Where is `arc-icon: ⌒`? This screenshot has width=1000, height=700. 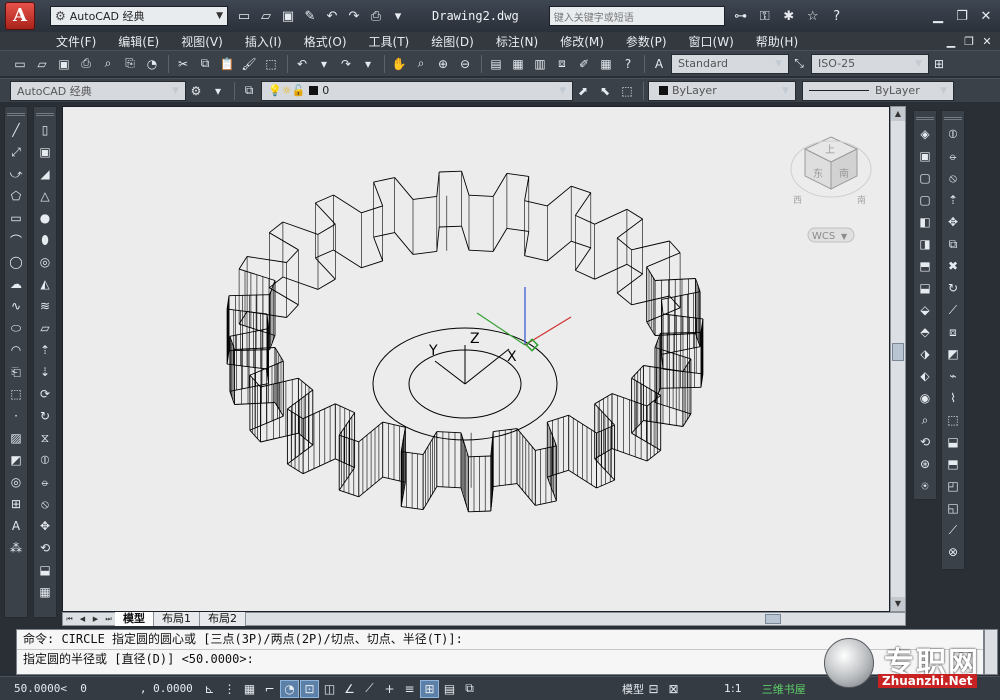
arc-icon: ⌒ is located at coordinates (16, 240).